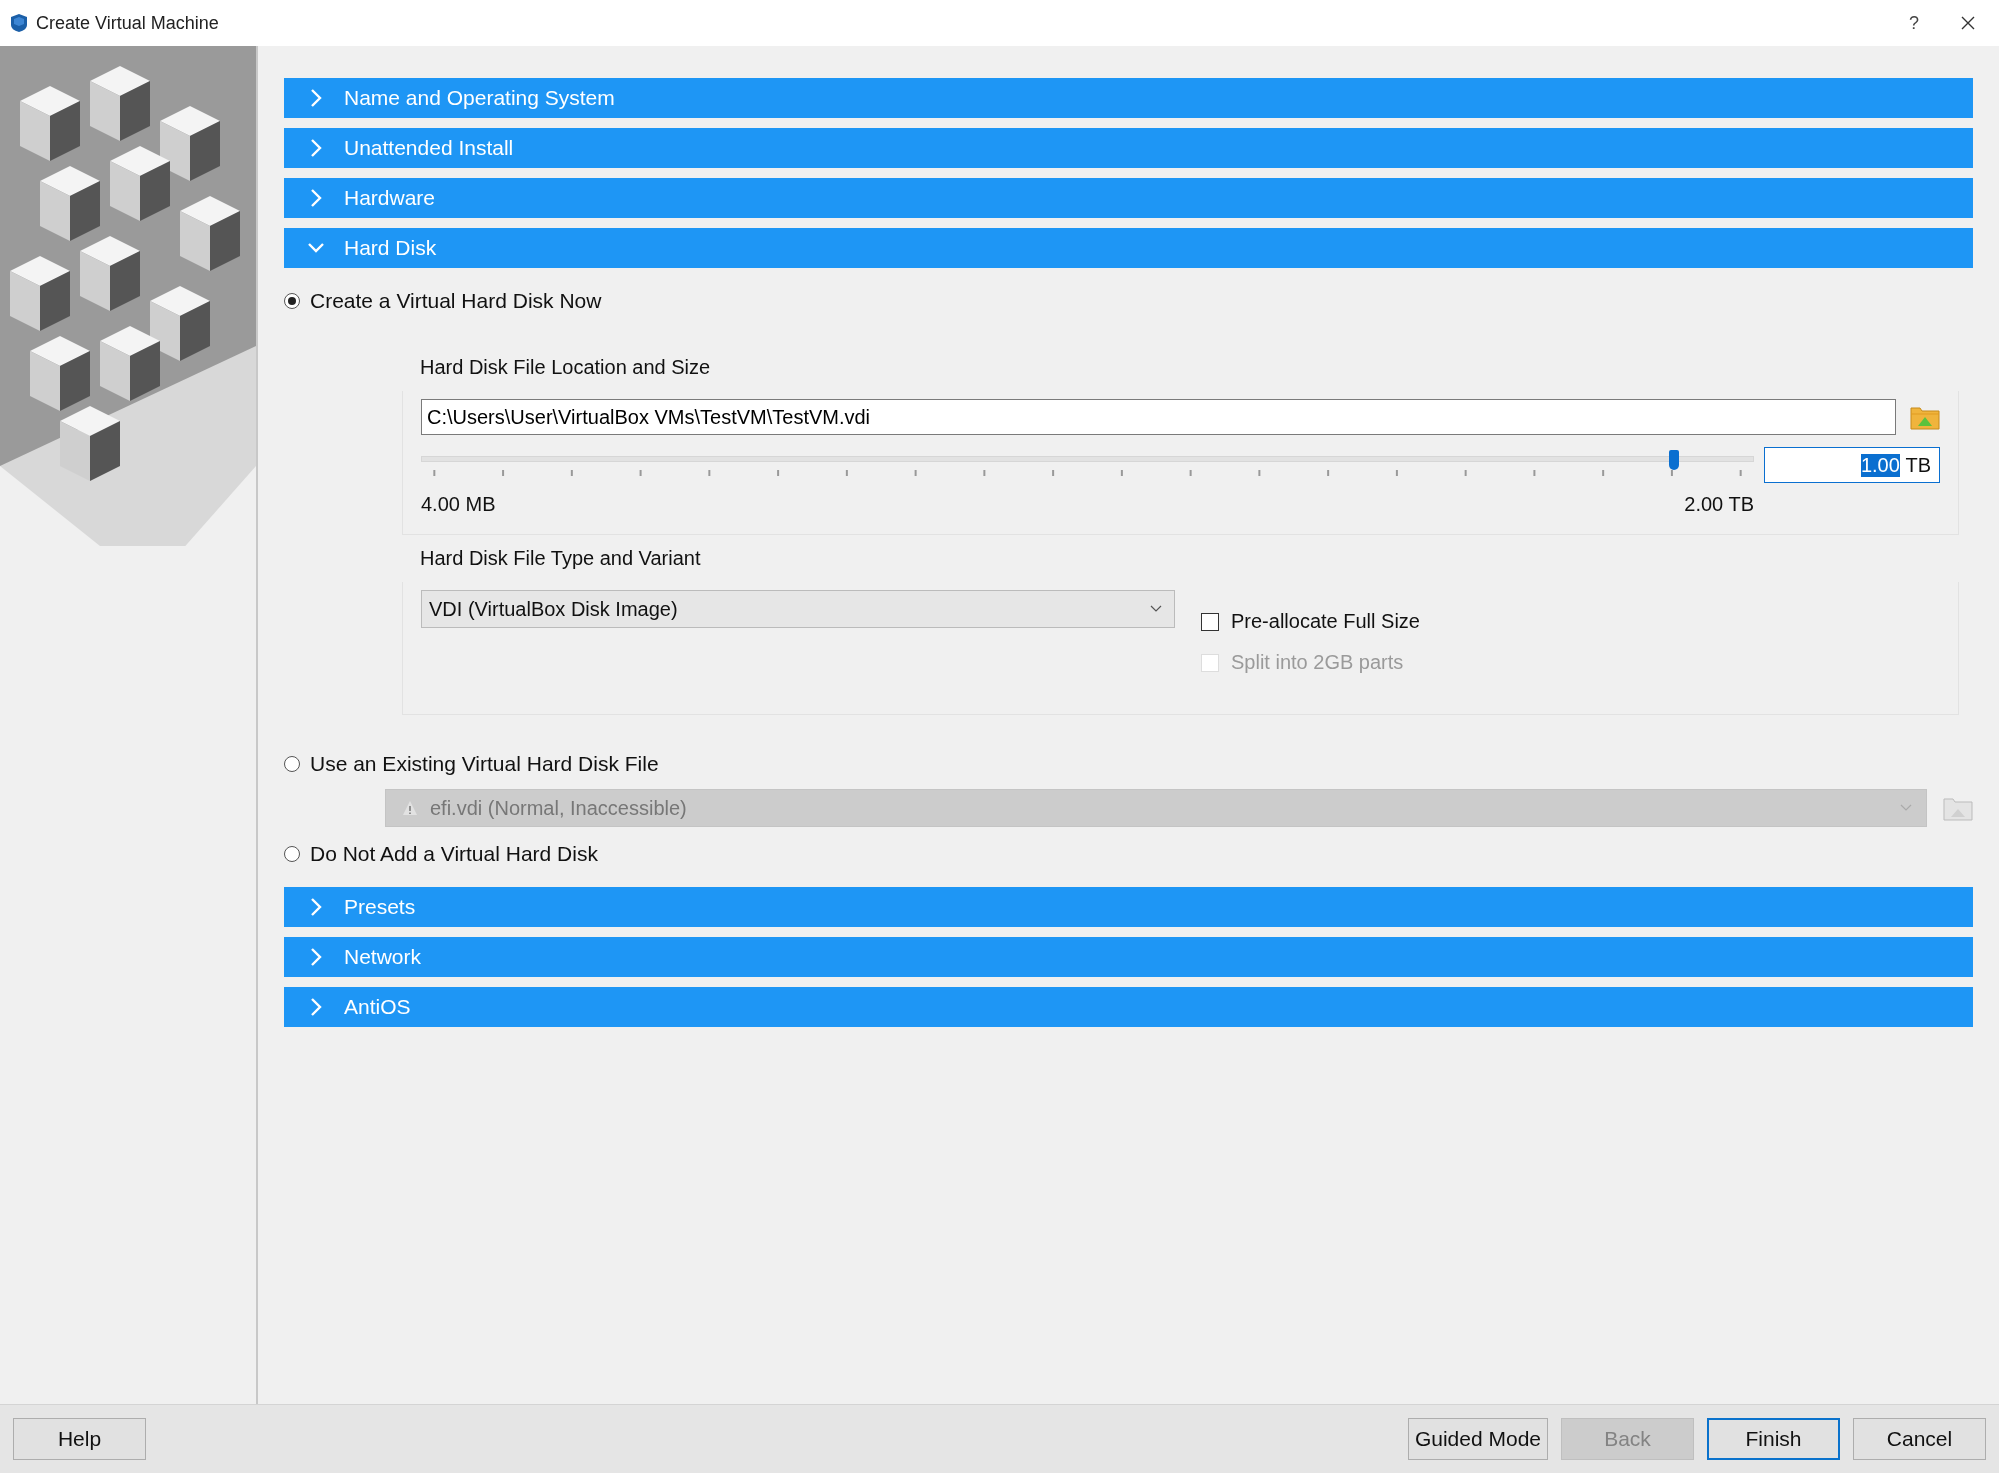 This screenshot has width=1999, height=1473. Describe the element at coordinates (456, 301) in the screenshot. I see `radio-label: Create a Virtual Hard Disk Now` at that location.